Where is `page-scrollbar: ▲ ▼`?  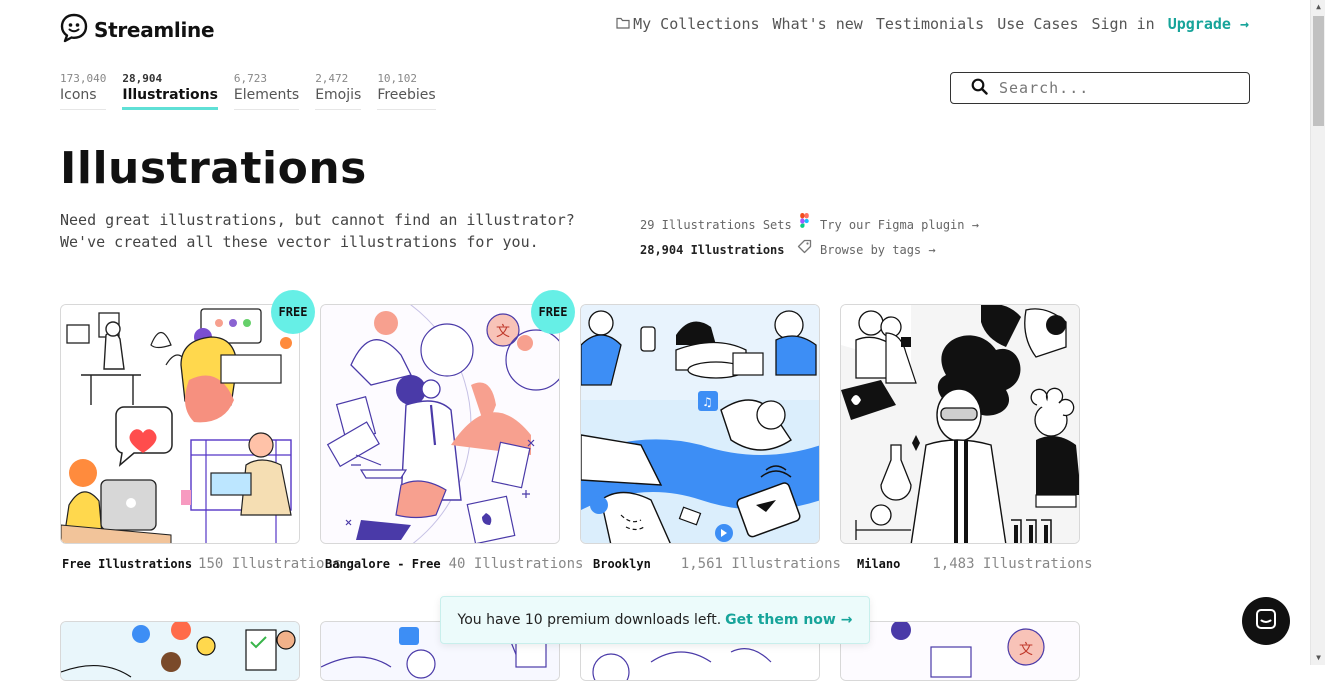 page-scrollbar: ▲ ▼ is located at coordinates (1317, 332).